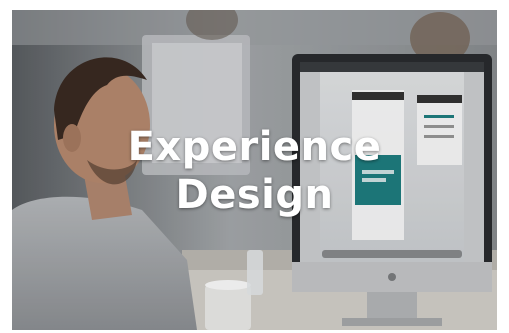  I want to click on hero-title-line-1: Experience, so click(254, 147).